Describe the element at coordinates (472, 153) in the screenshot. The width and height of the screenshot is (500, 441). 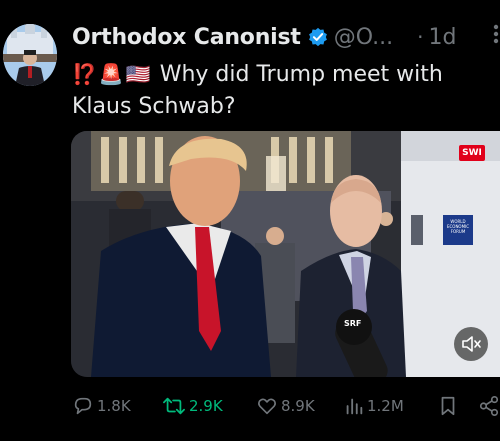
I see `swi-logo: SWI` at that location.